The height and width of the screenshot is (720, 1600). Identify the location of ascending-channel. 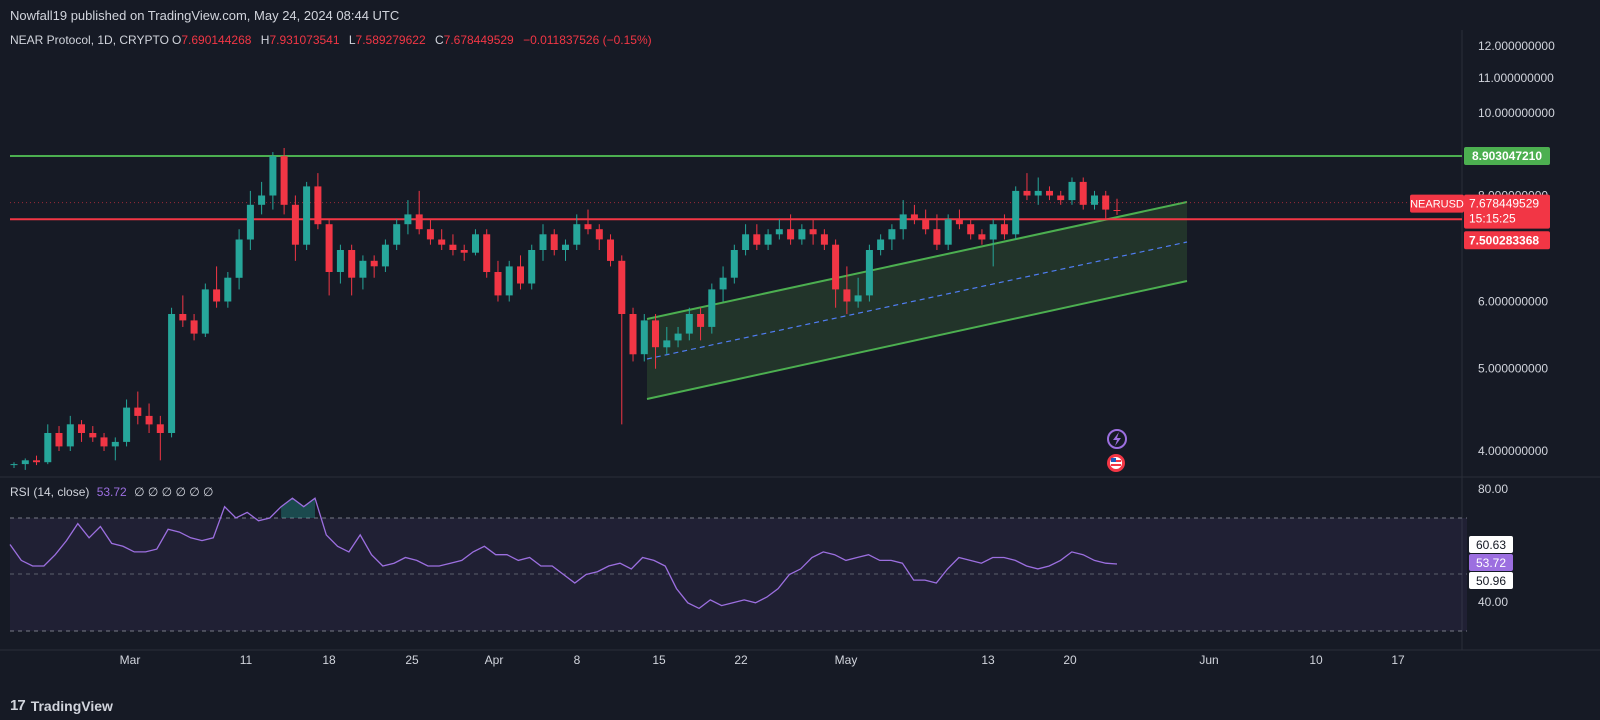
(917, 300).